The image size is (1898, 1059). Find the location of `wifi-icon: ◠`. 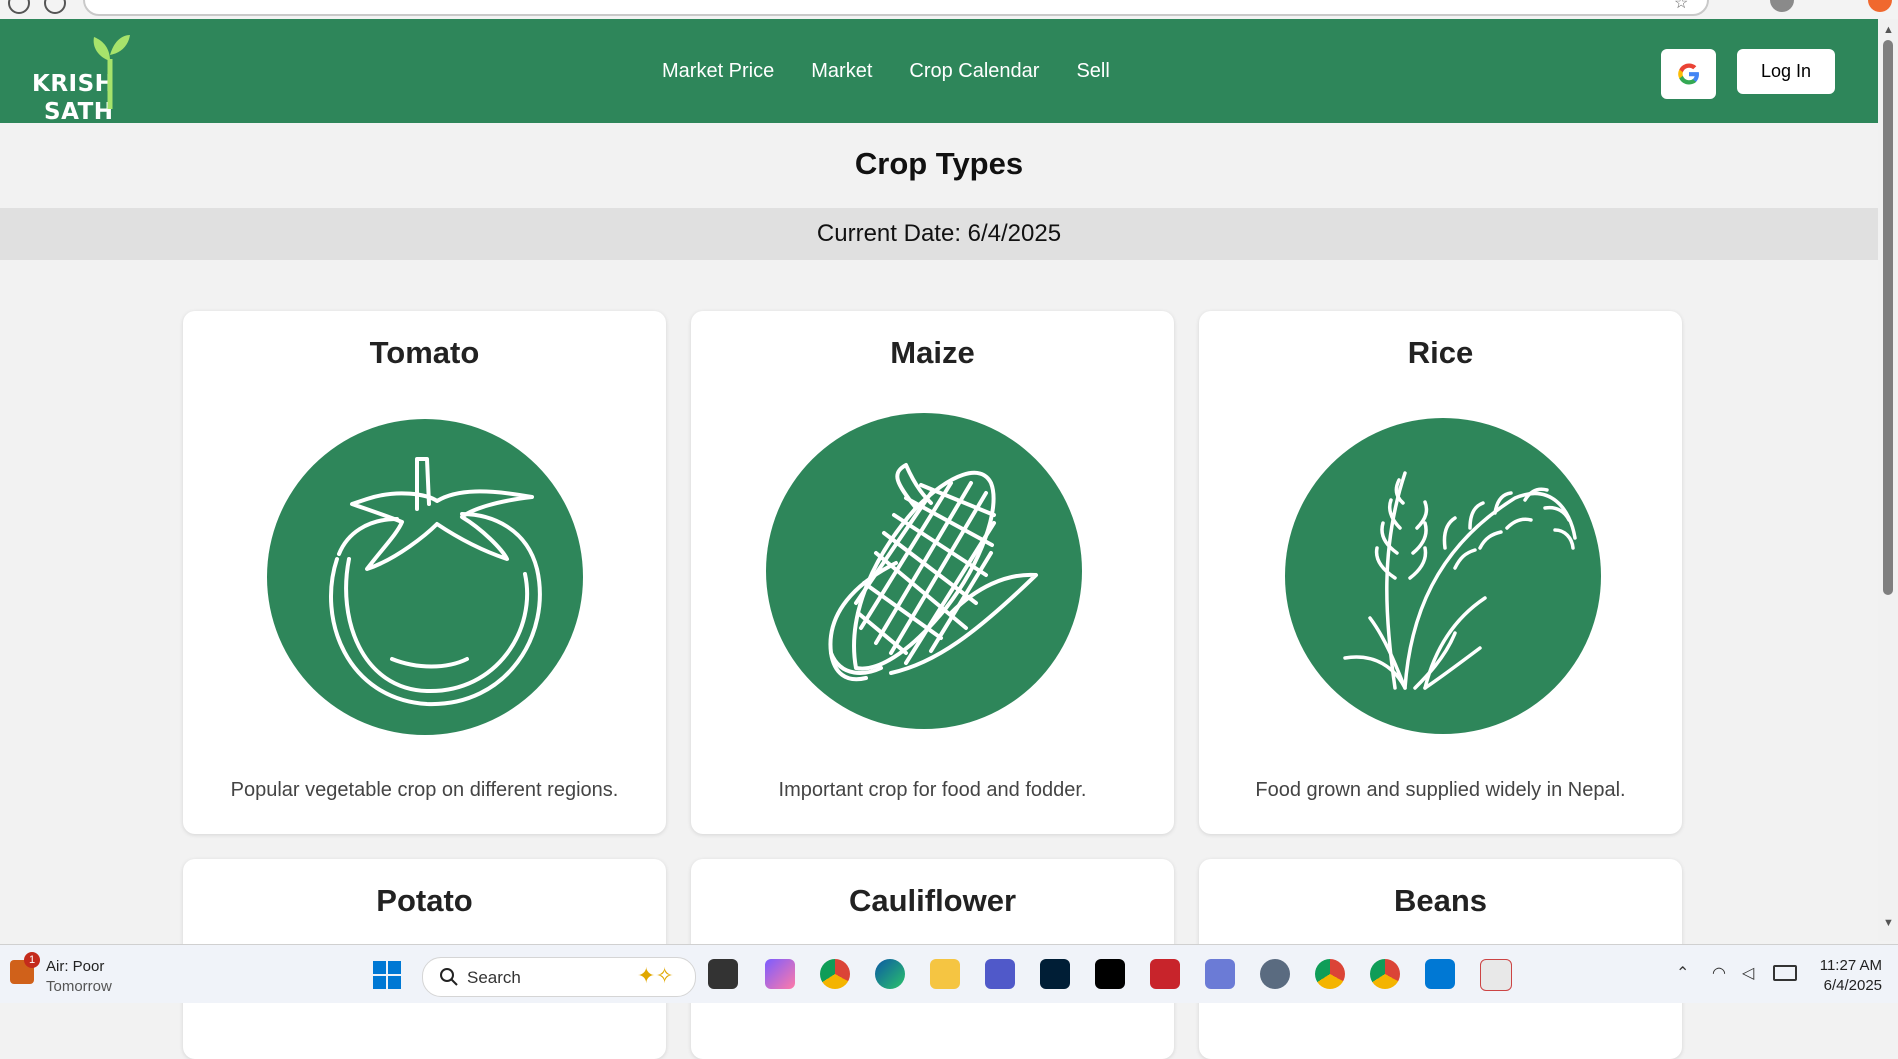

wifi-icon: ◠ is located at coordinates (1719, 973).